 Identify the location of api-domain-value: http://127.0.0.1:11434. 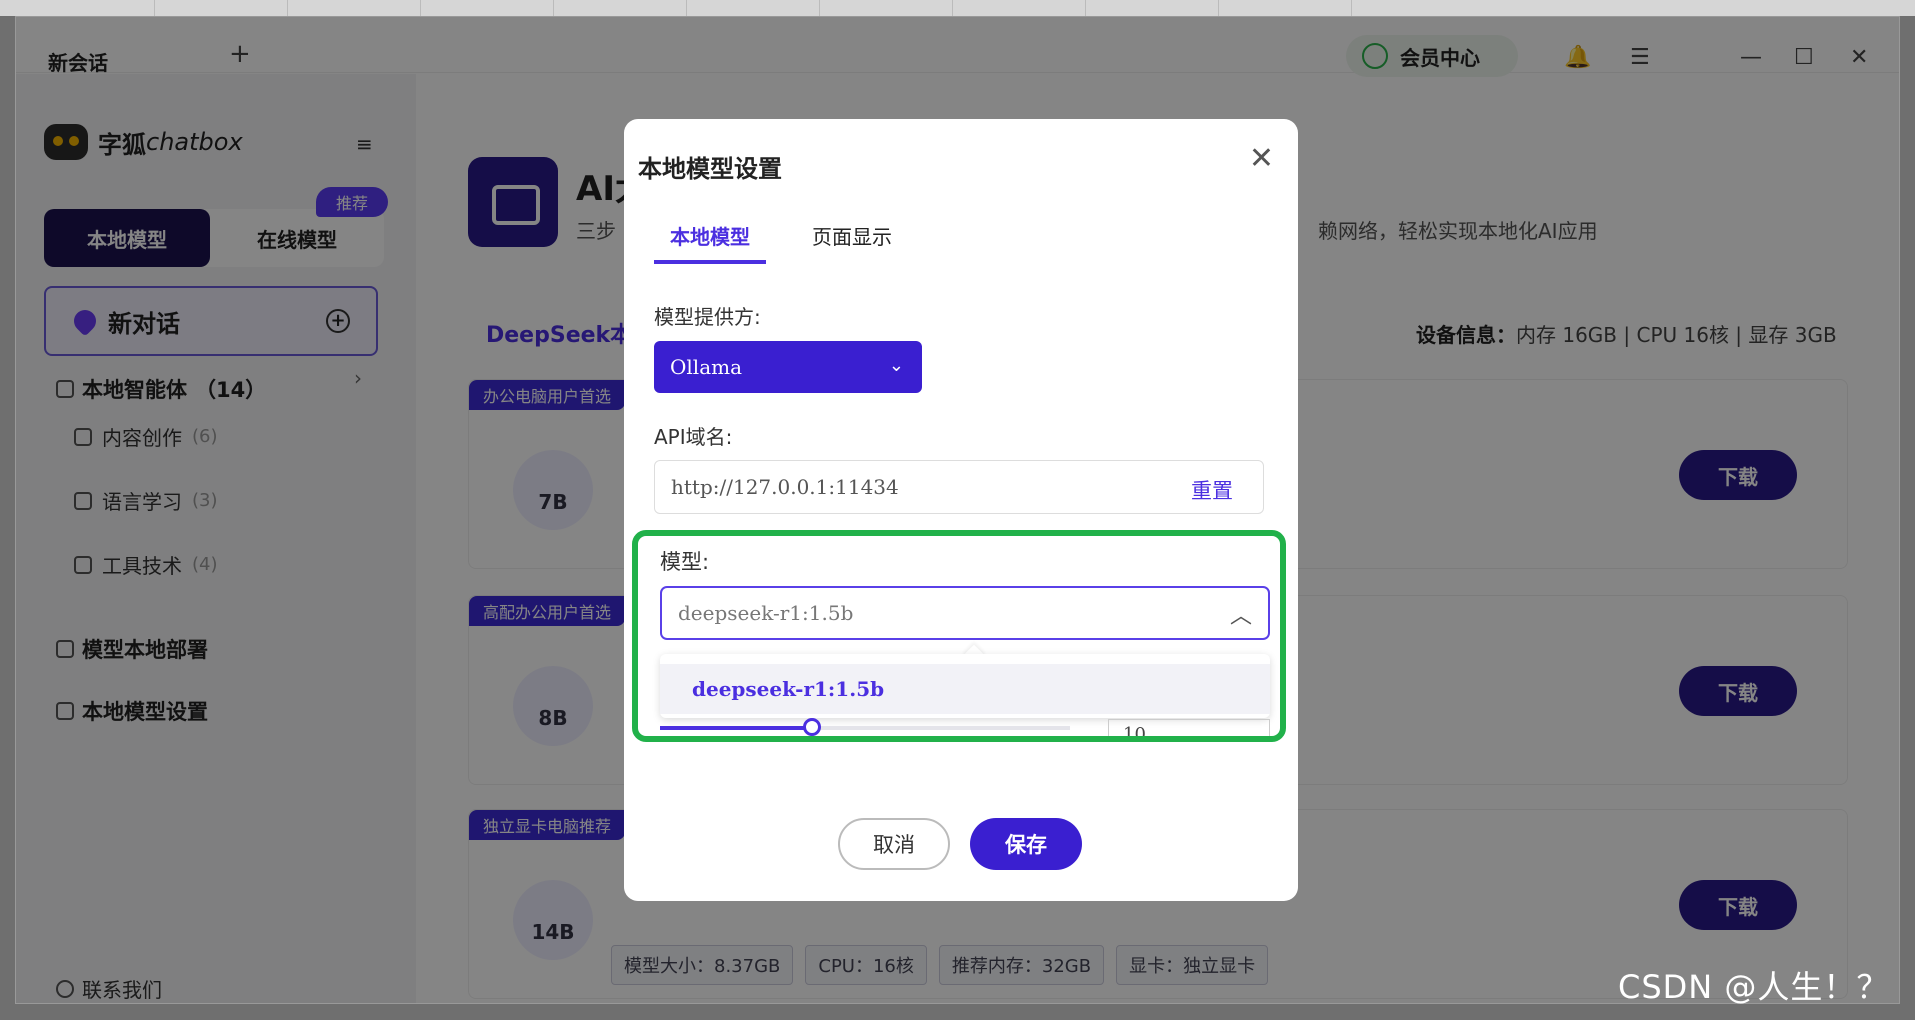
(785, 487).